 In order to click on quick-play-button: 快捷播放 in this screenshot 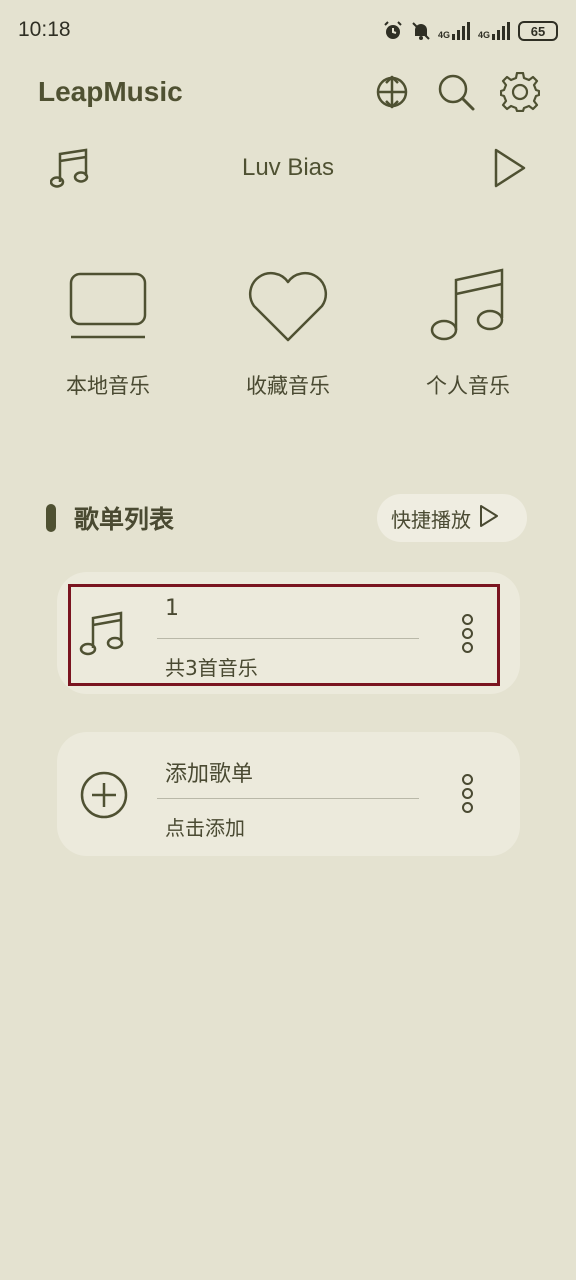, I will do `click(452, 518)`.